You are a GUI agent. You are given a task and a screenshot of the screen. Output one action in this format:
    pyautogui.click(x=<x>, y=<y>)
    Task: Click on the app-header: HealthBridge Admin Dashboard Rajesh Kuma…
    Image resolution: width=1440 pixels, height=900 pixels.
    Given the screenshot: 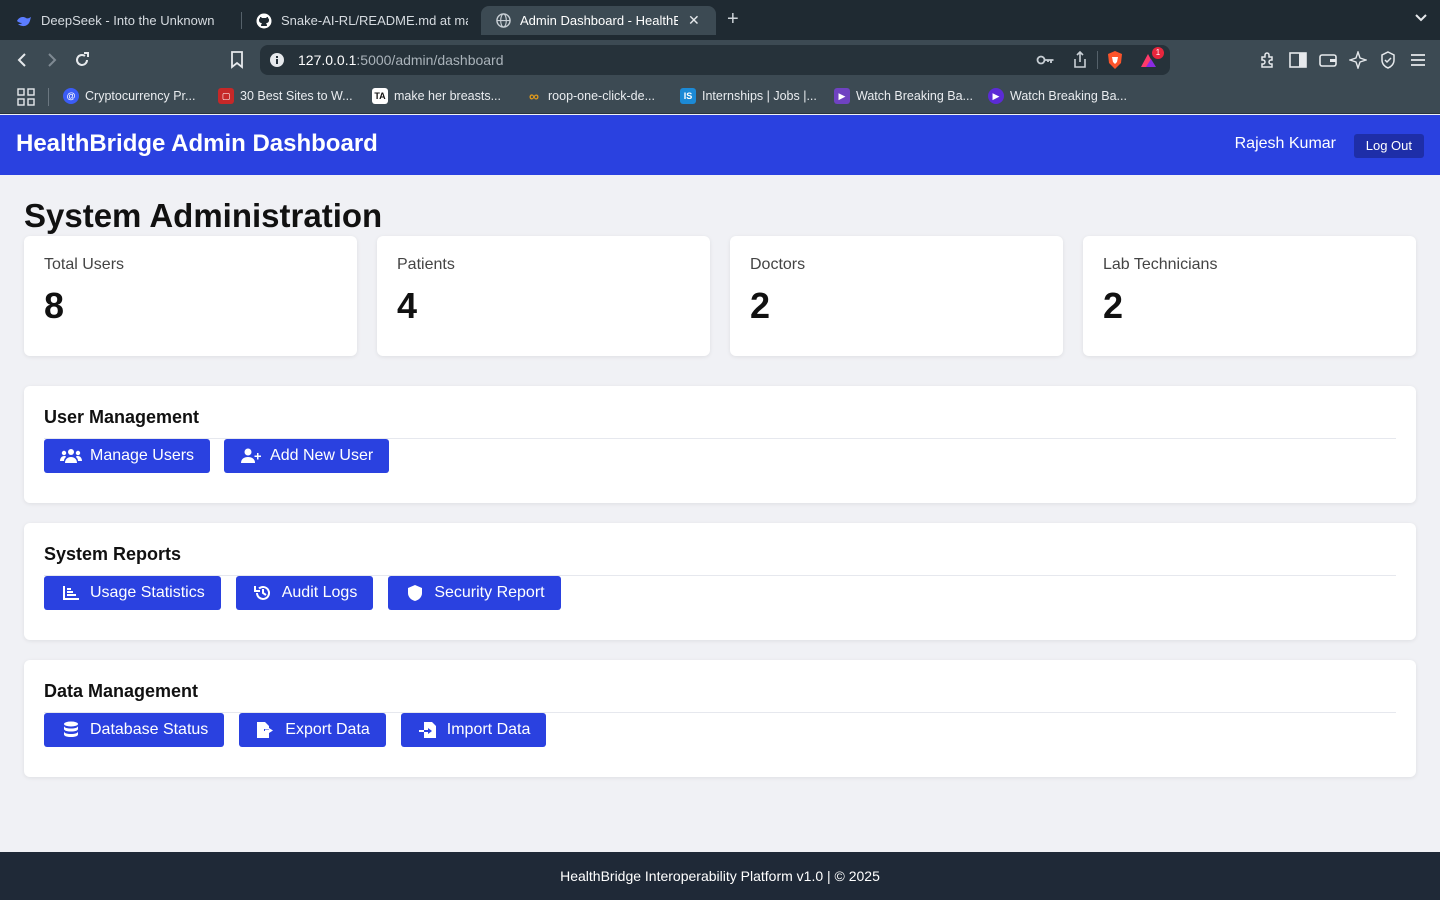 What is the action you would take?
    pyautogui.click(x=720, y=145)
    